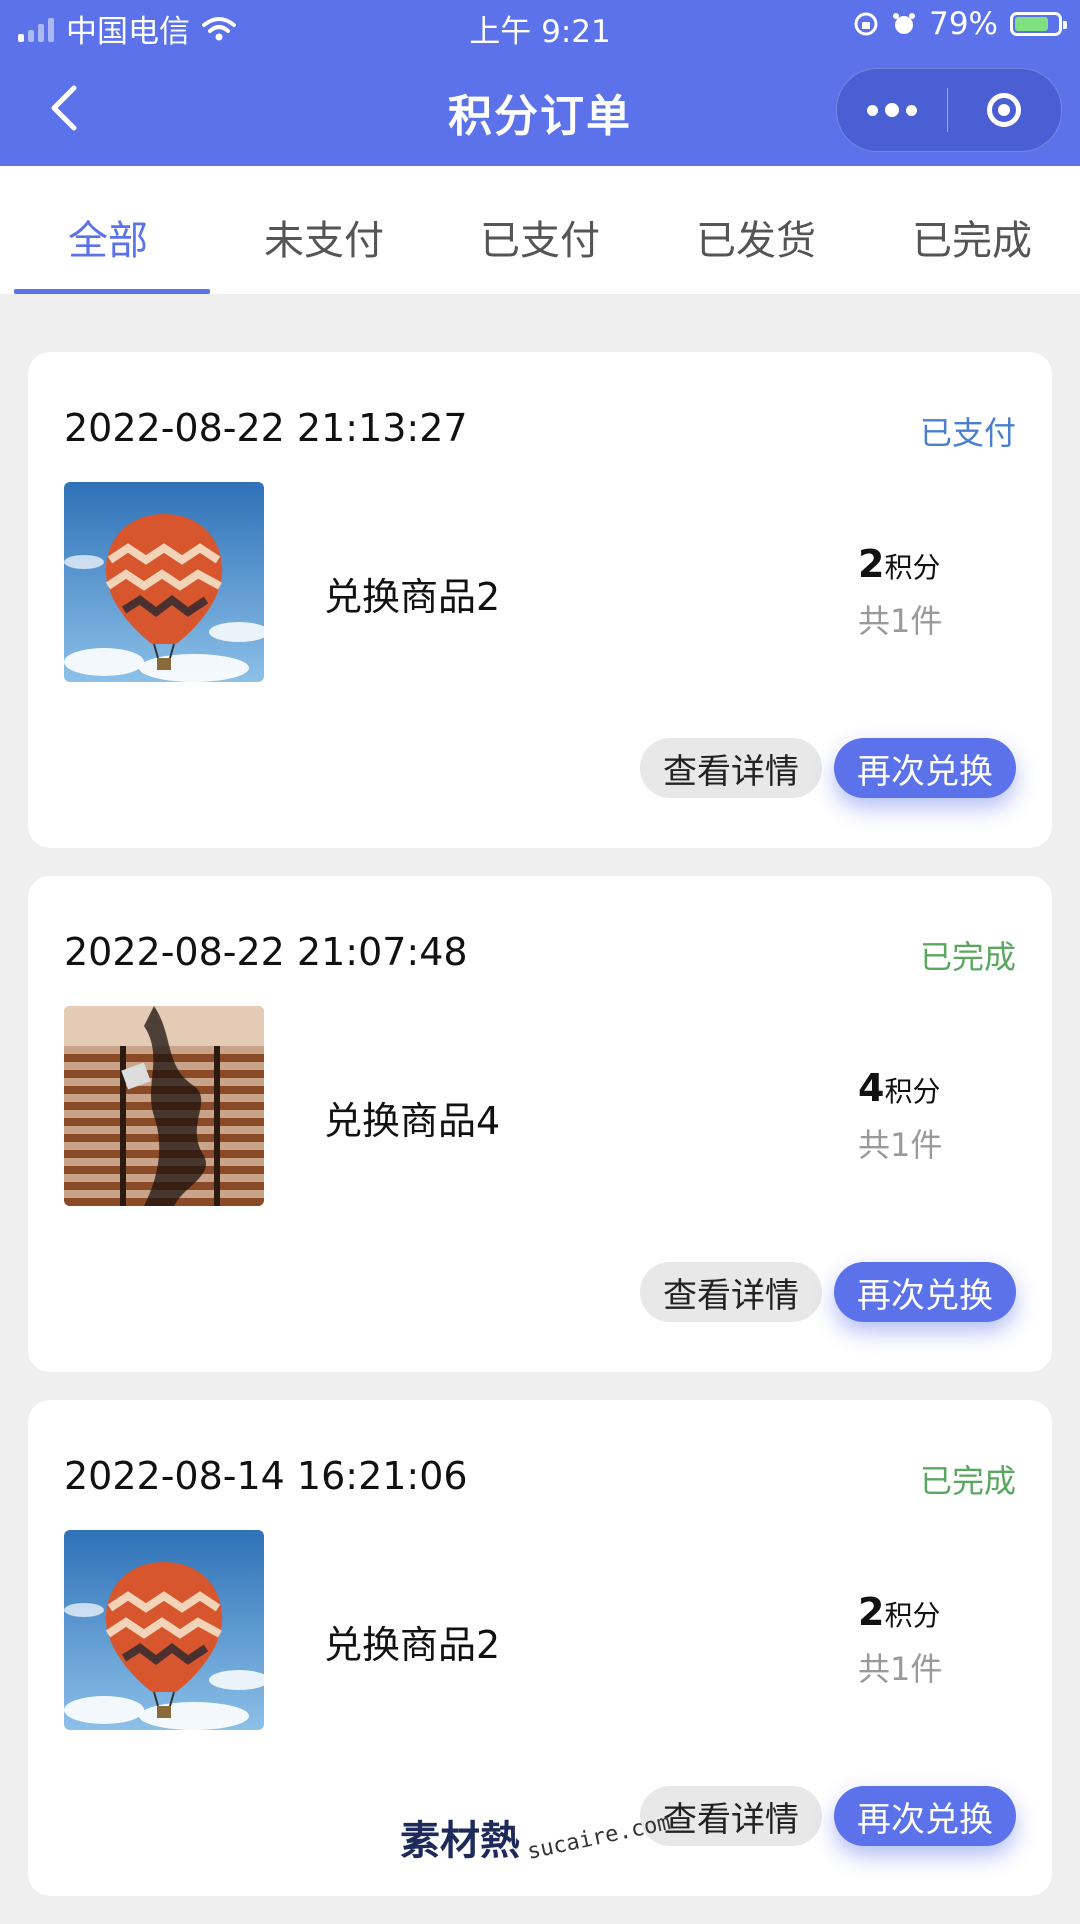 Image resolution: width=1080 pixels, height=1924 pixels. Describe the element at coordinates (108, 230) in the screenshot. I see `tab-all: 全部` at that location.